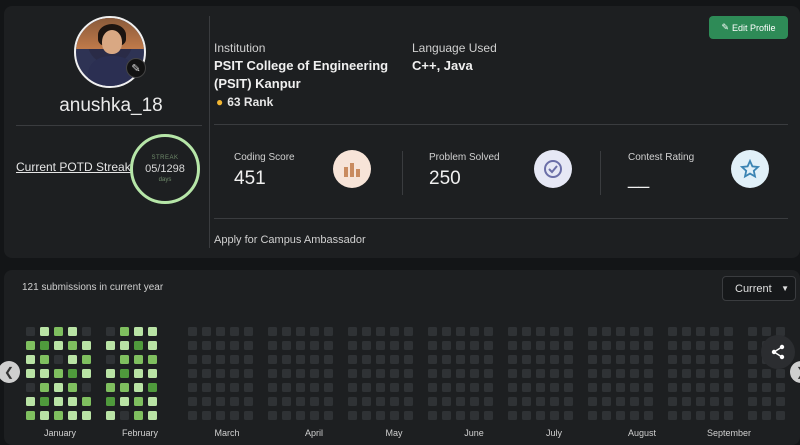 Image resolution: width=800 pixels, height=445 pixels. I want to click on share-icon, so click(778, 352).